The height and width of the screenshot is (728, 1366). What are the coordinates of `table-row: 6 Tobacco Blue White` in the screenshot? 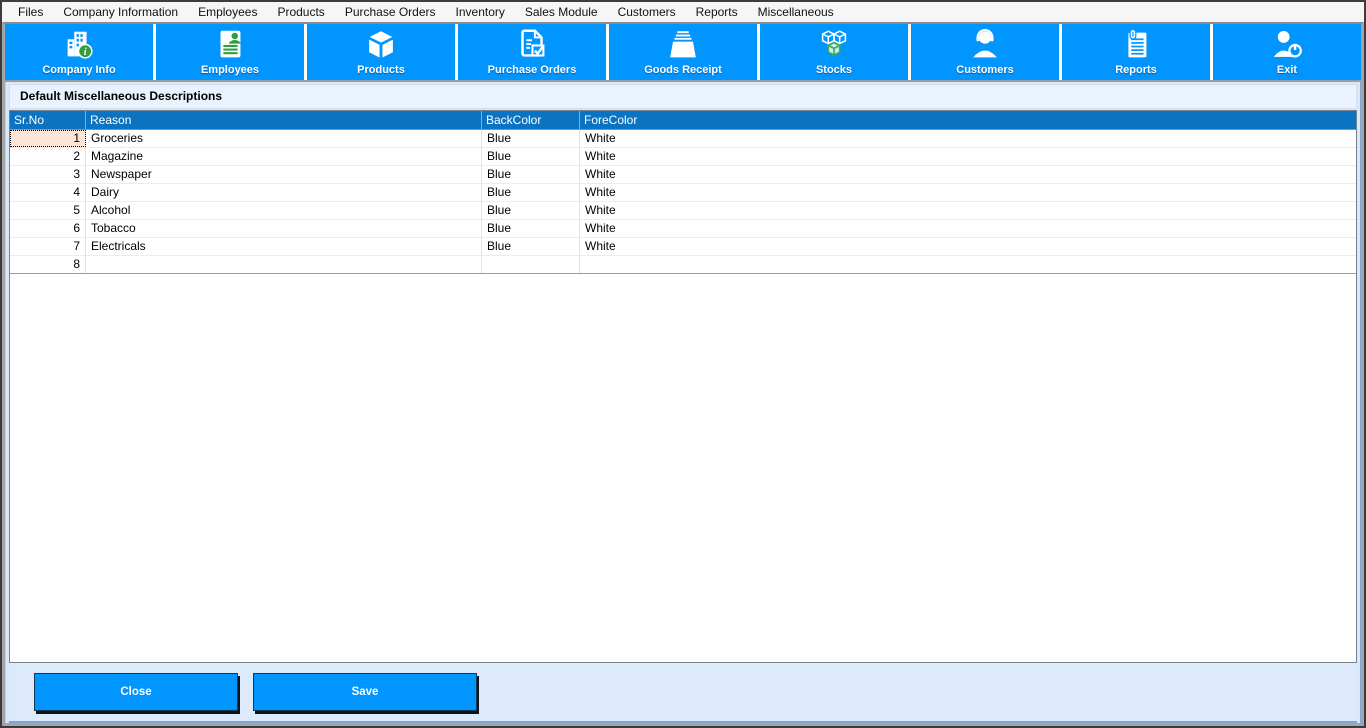 It's located at (683, 229).